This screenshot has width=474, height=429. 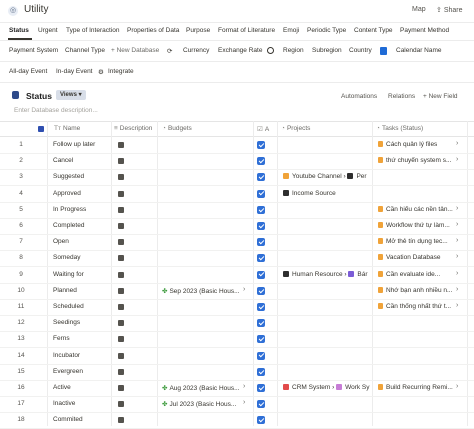 What do you see at coordinates (80, 419) in the screenshot?
I see `row-name: Commited` at bounding box center [80, 419].